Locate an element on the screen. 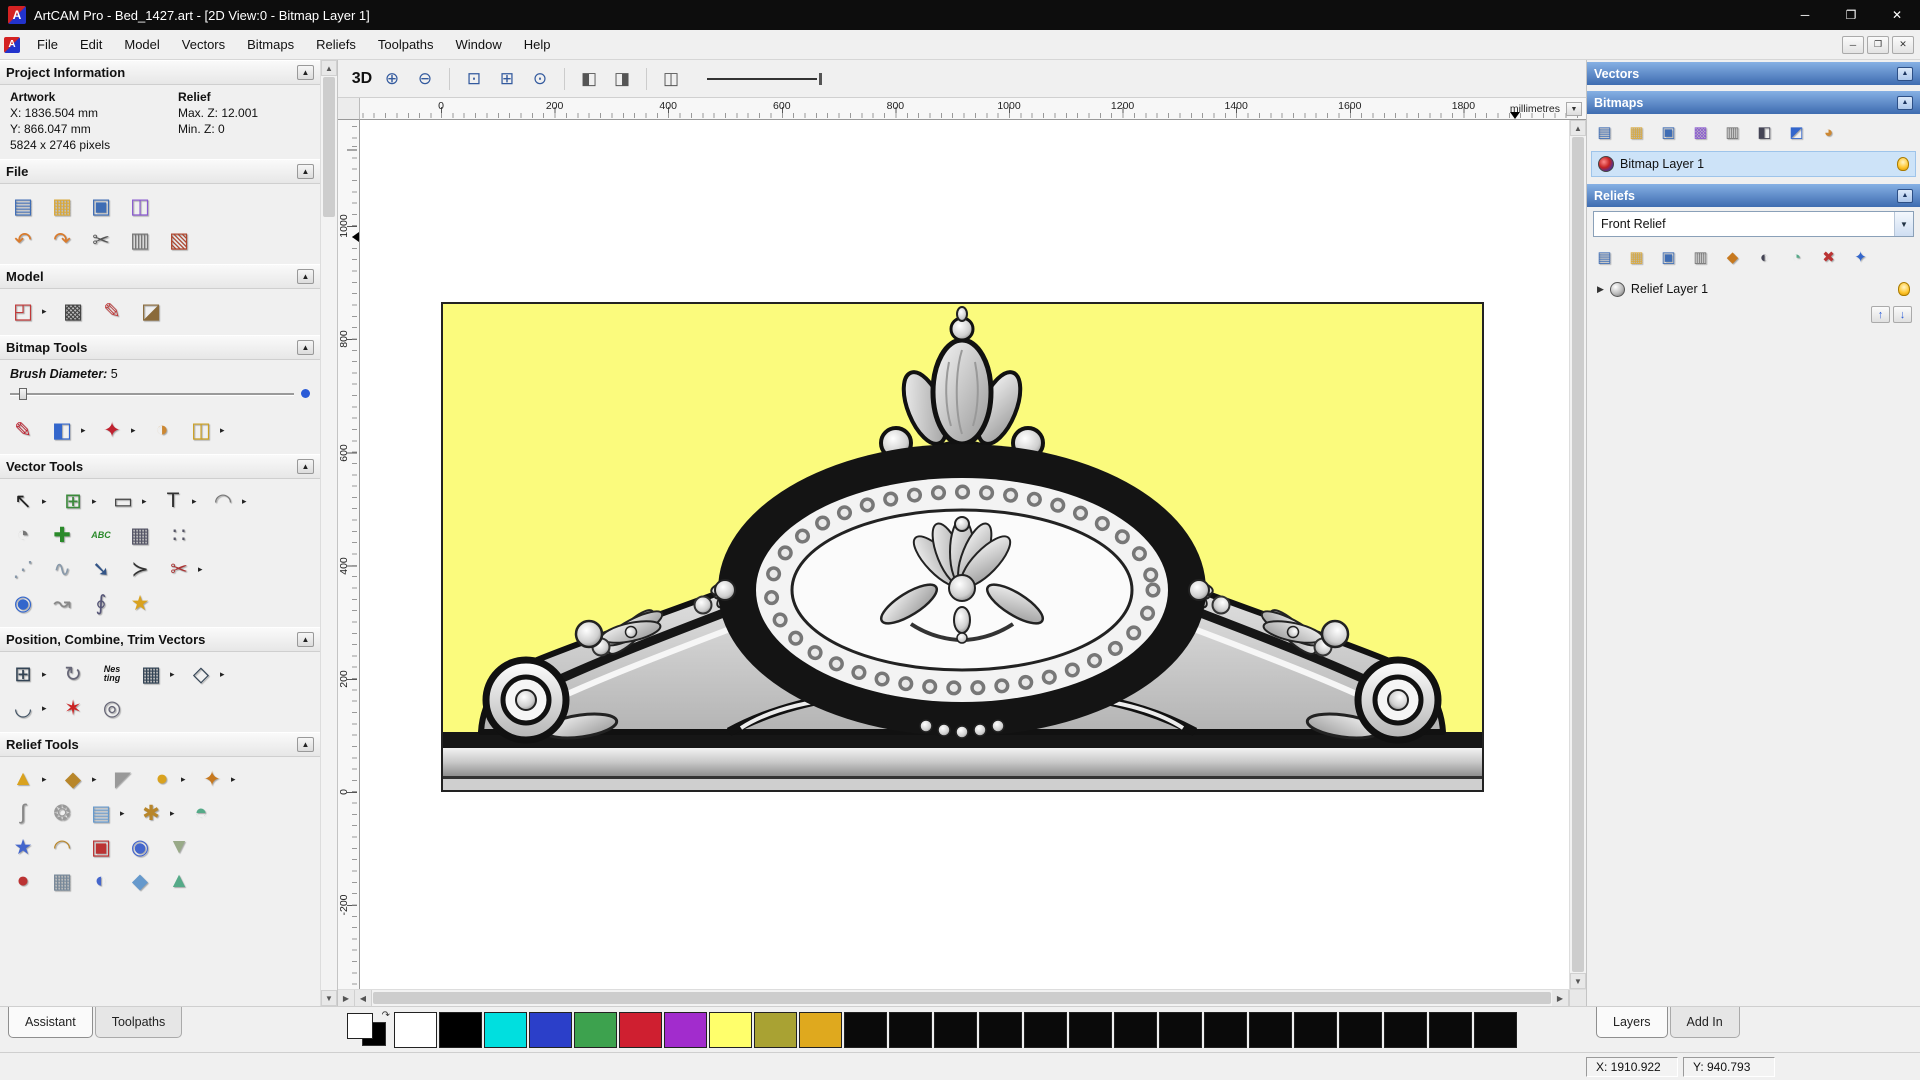 The image size is (1920, 1080). layer-properties-icon: ✦ is located at coordinates (1860, 257).